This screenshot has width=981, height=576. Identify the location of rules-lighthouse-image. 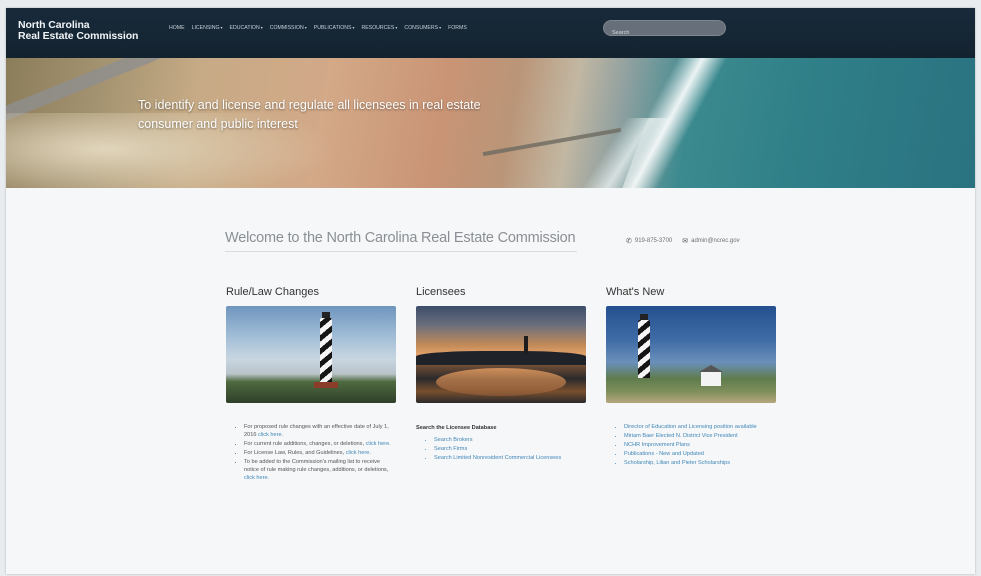
(311, 354).